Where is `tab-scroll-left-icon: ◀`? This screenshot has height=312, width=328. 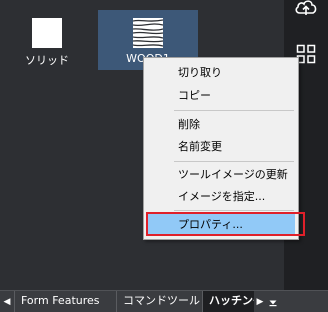 tab-scroll-left-icon: ◀ is located at coordinates (7, 301).